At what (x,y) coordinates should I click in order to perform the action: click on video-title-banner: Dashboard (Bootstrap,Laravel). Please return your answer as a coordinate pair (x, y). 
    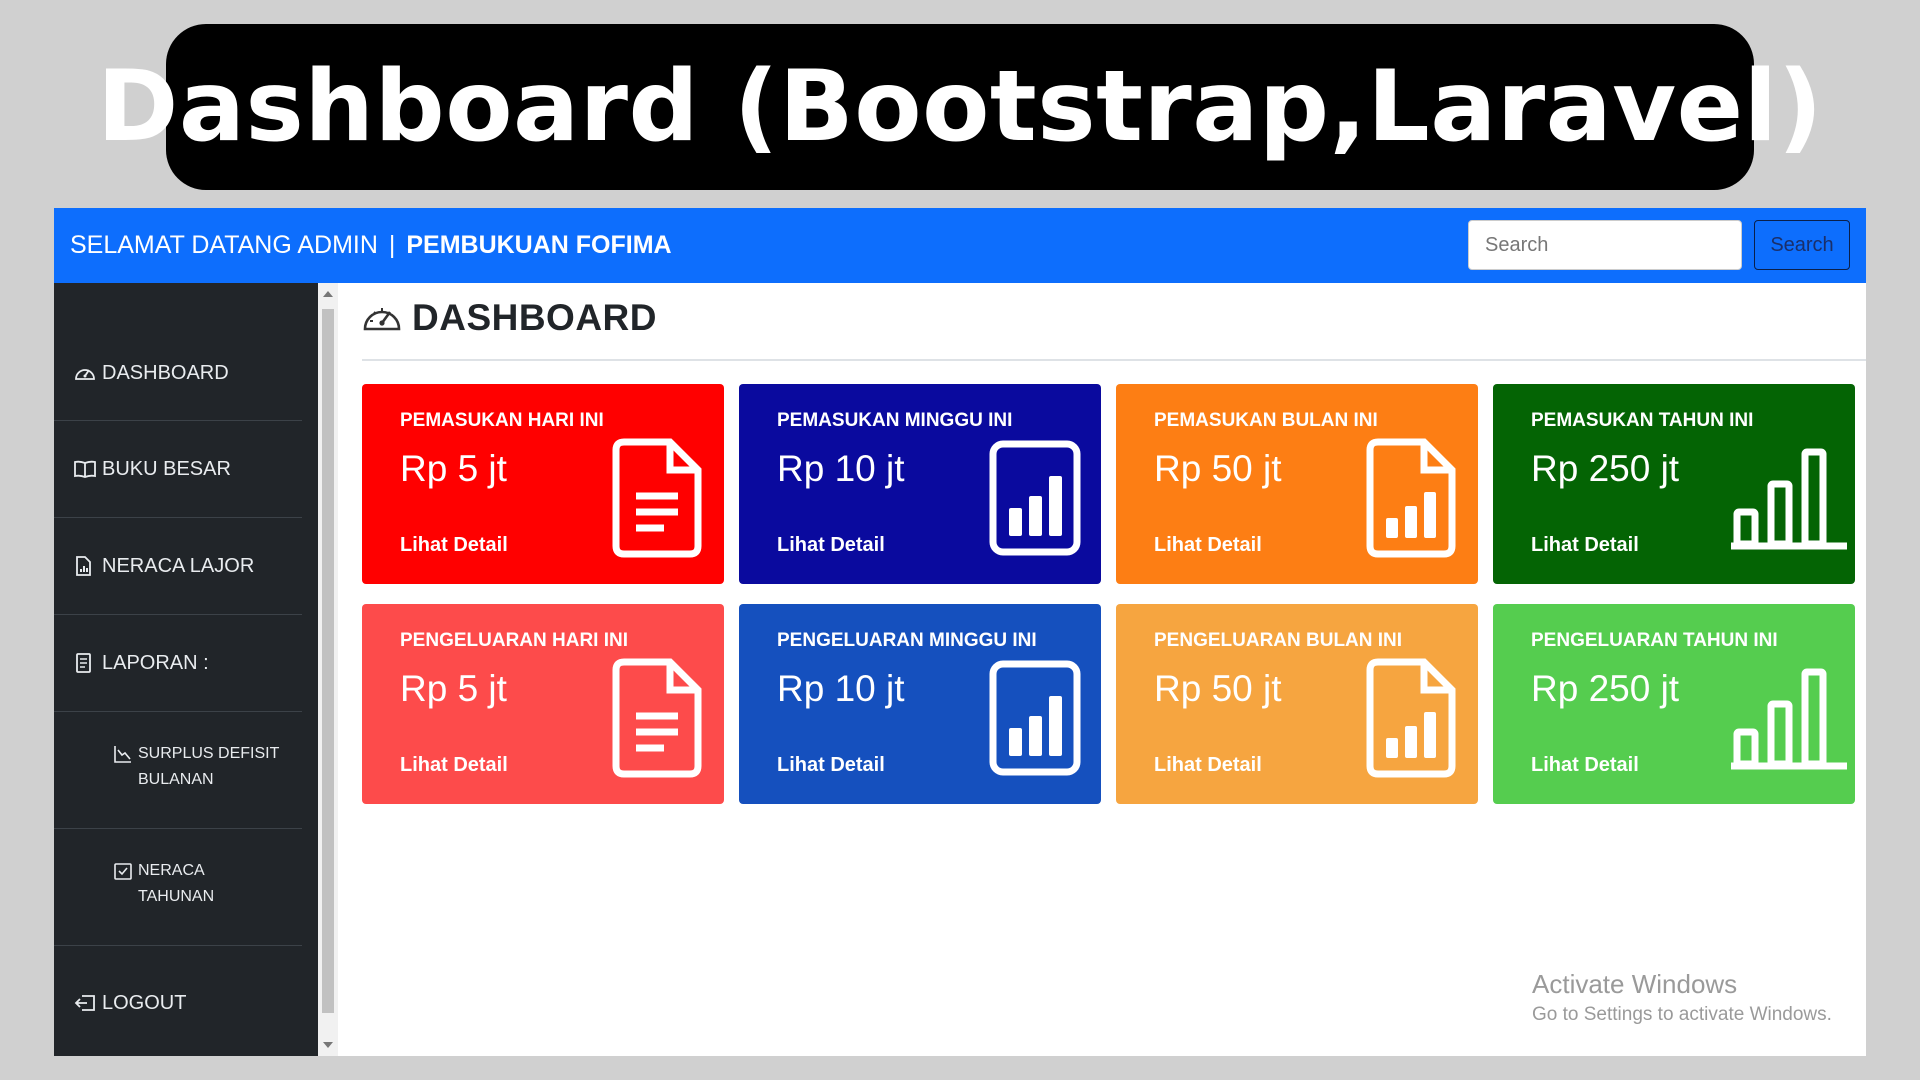
    Looking at the image, I should click on (960, 107).